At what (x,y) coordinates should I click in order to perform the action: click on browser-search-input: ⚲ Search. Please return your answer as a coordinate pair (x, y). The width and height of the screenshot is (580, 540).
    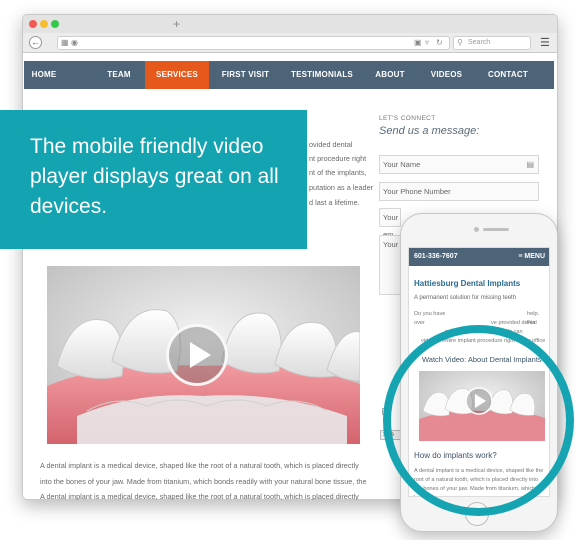
    Looking at the image, I should click on (492, 43).